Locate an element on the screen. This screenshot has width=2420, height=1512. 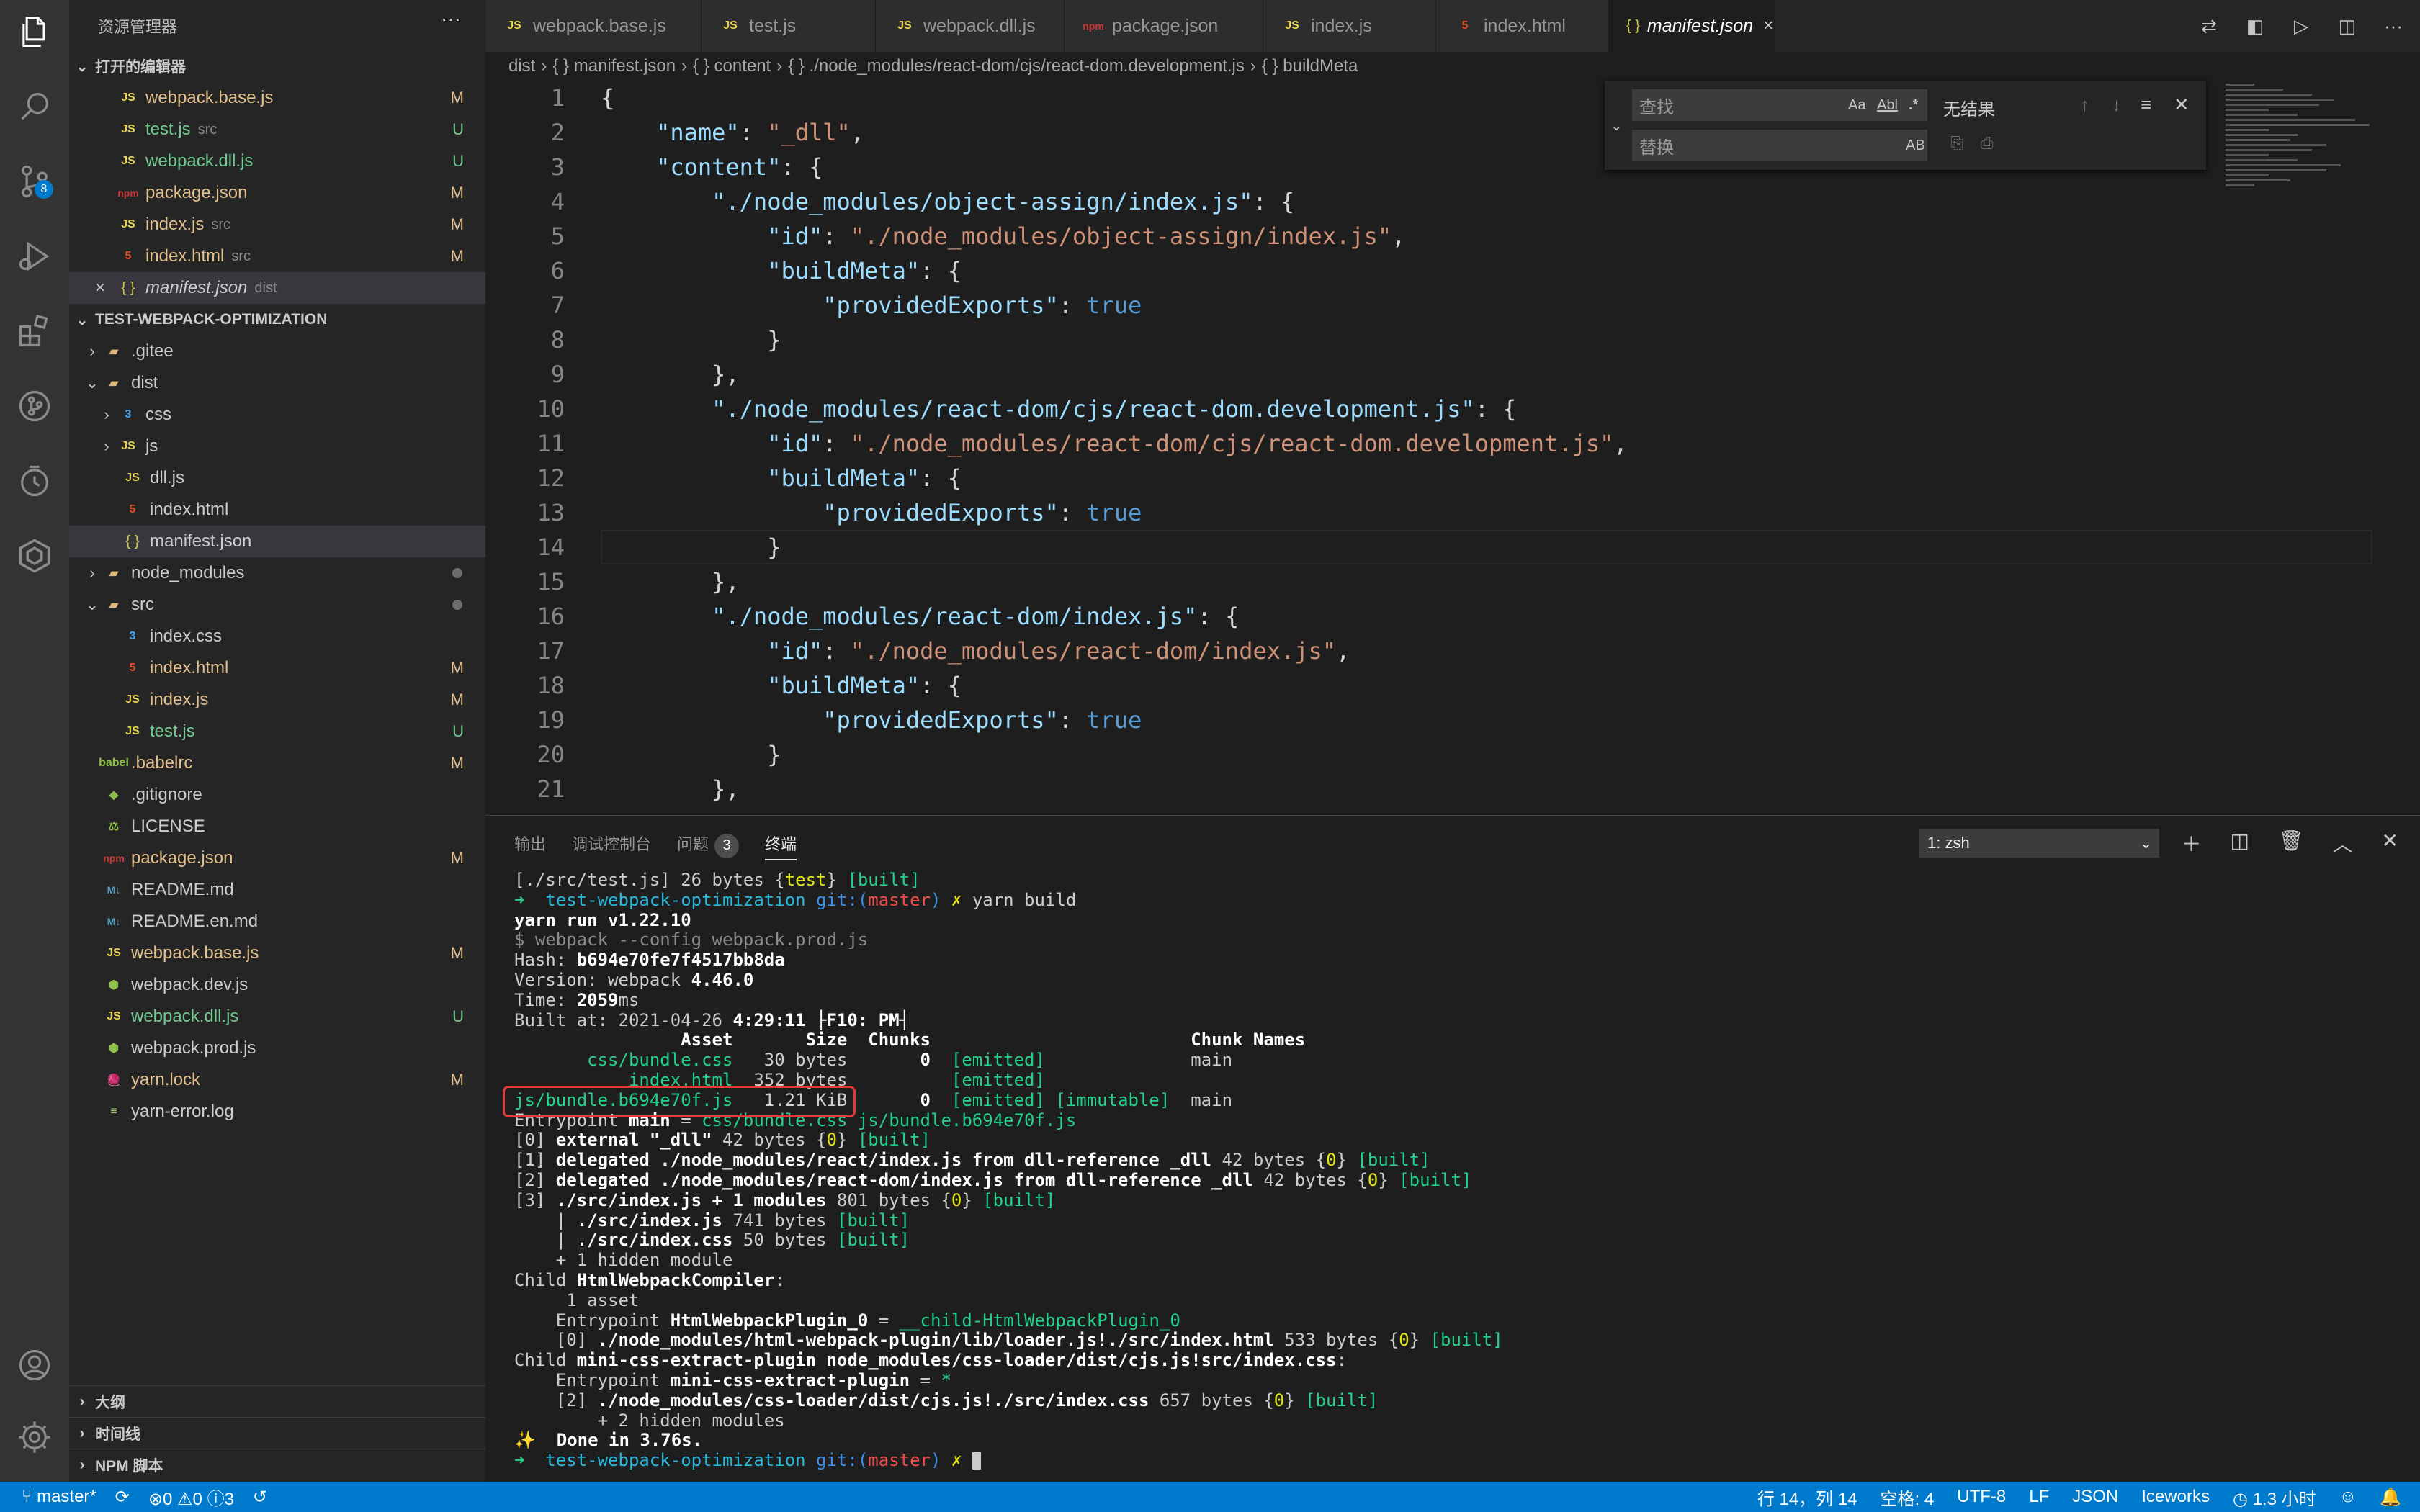
tab-webpack-base-js: JS webpack.base.js is located at coordinates (593, 26).